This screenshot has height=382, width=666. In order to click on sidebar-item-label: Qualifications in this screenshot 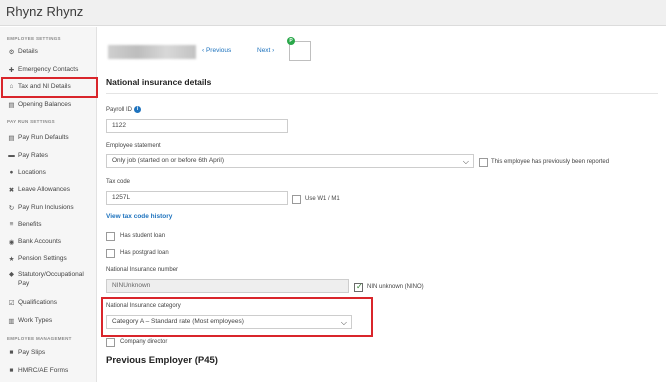, I will do `click(38, 302)`.